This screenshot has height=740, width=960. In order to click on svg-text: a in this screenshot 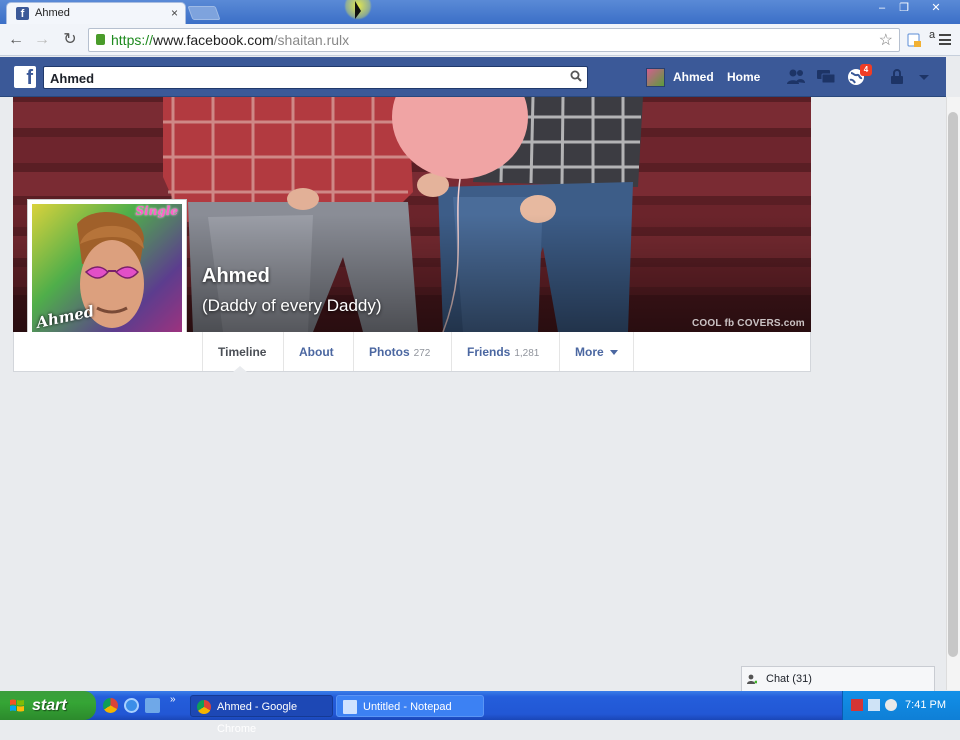, I will do `click(932, 35)`.